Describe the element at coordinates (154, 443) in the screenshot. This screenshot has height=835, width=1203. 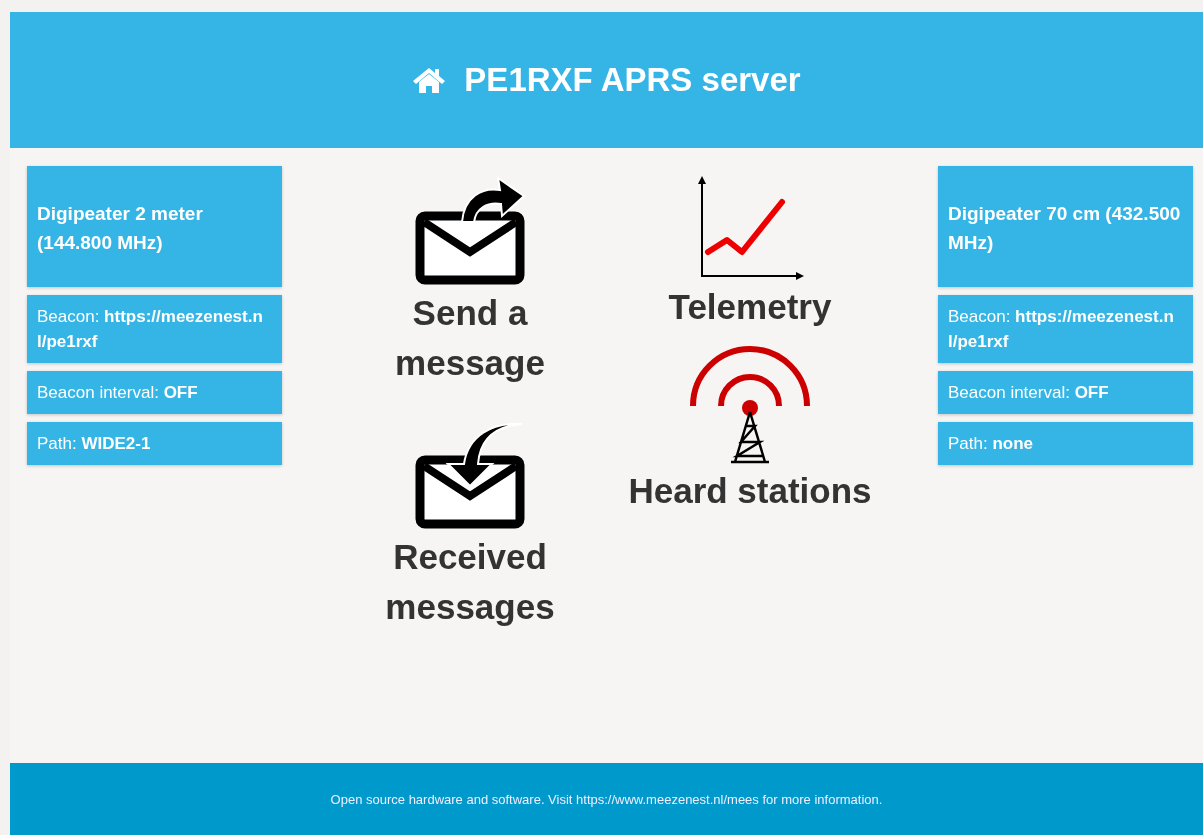
I see `info-row: Path: WIDE2-1` at that location.